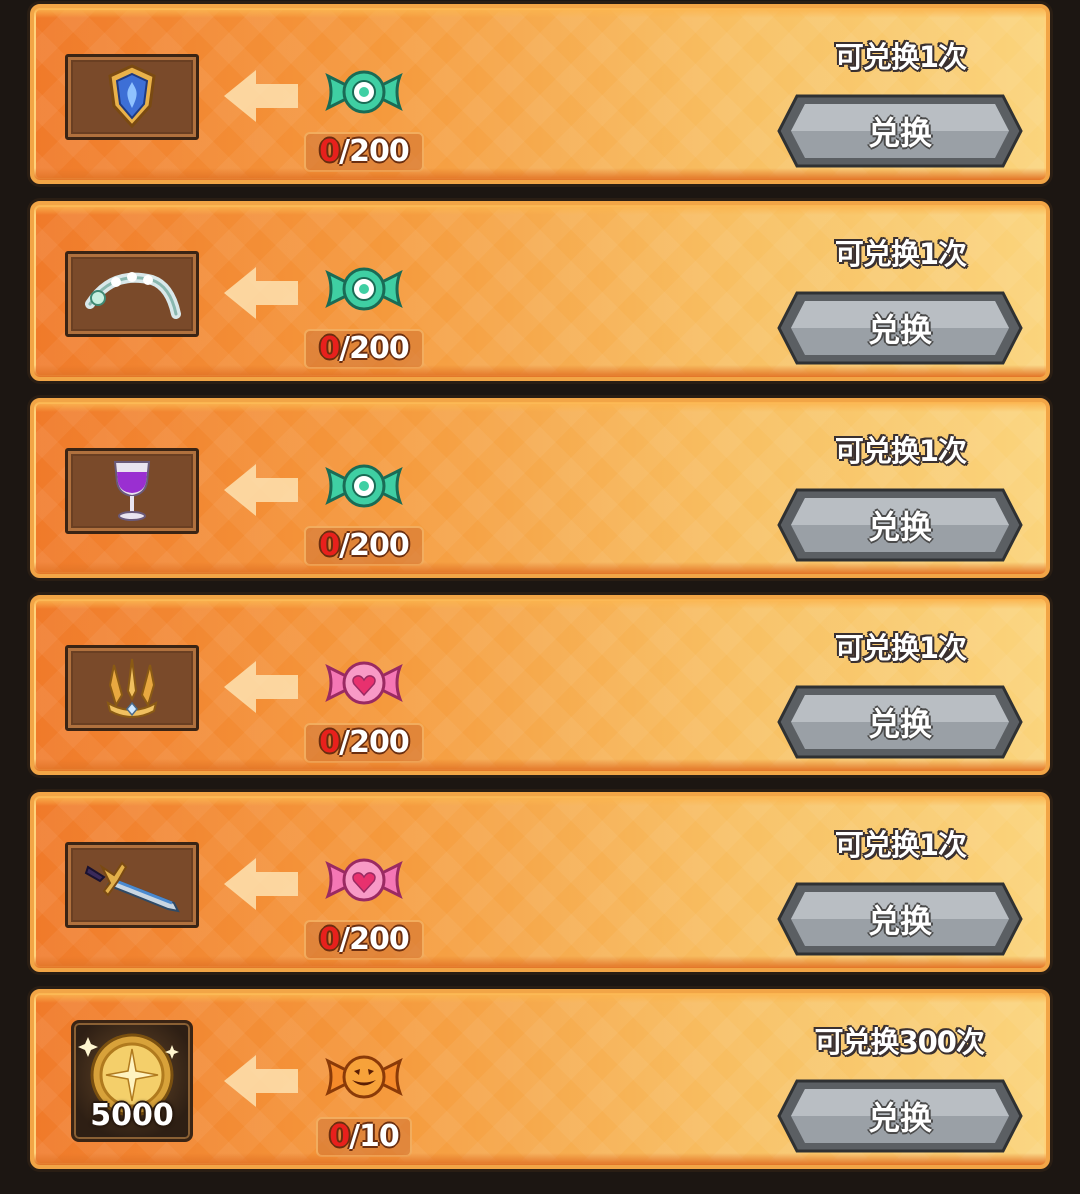 This screenshot has height=1194, width=1080. Describe the element at coordinates (899, 1042) in the screenshot. I see `exchange-limit-text: 可兑换300次` at that location.